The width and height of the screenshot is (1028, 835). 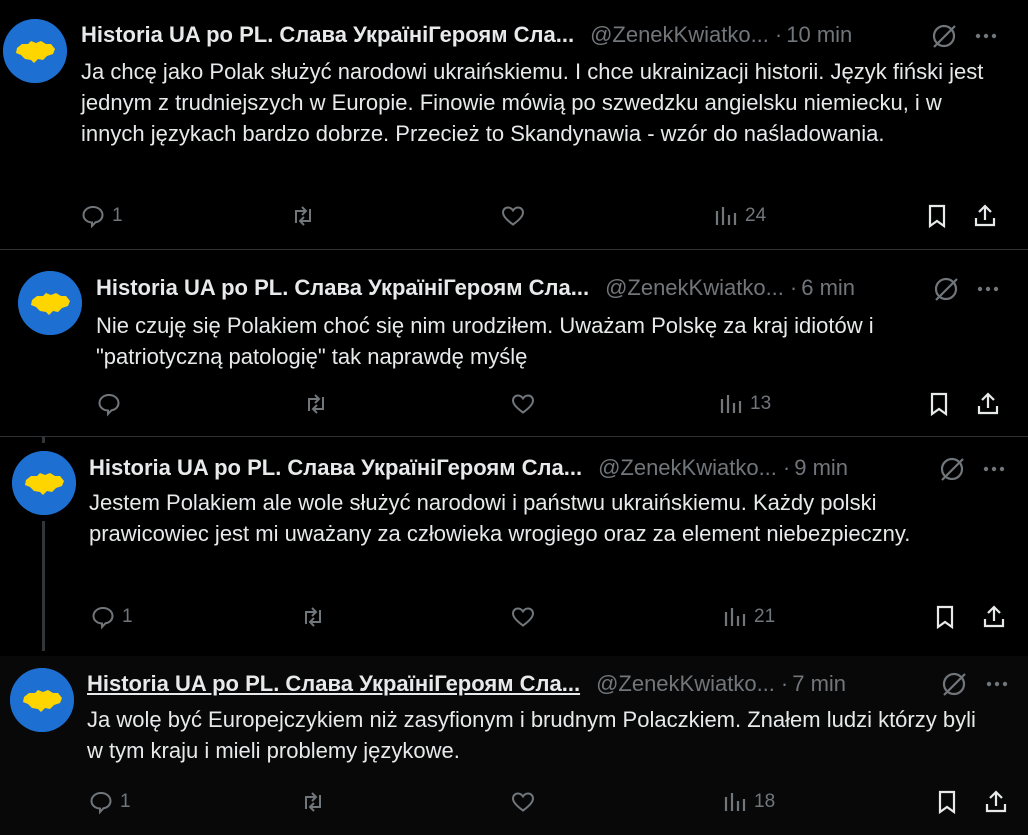 I want to click on timestamp: 10 min, so click(x=819, y=35).